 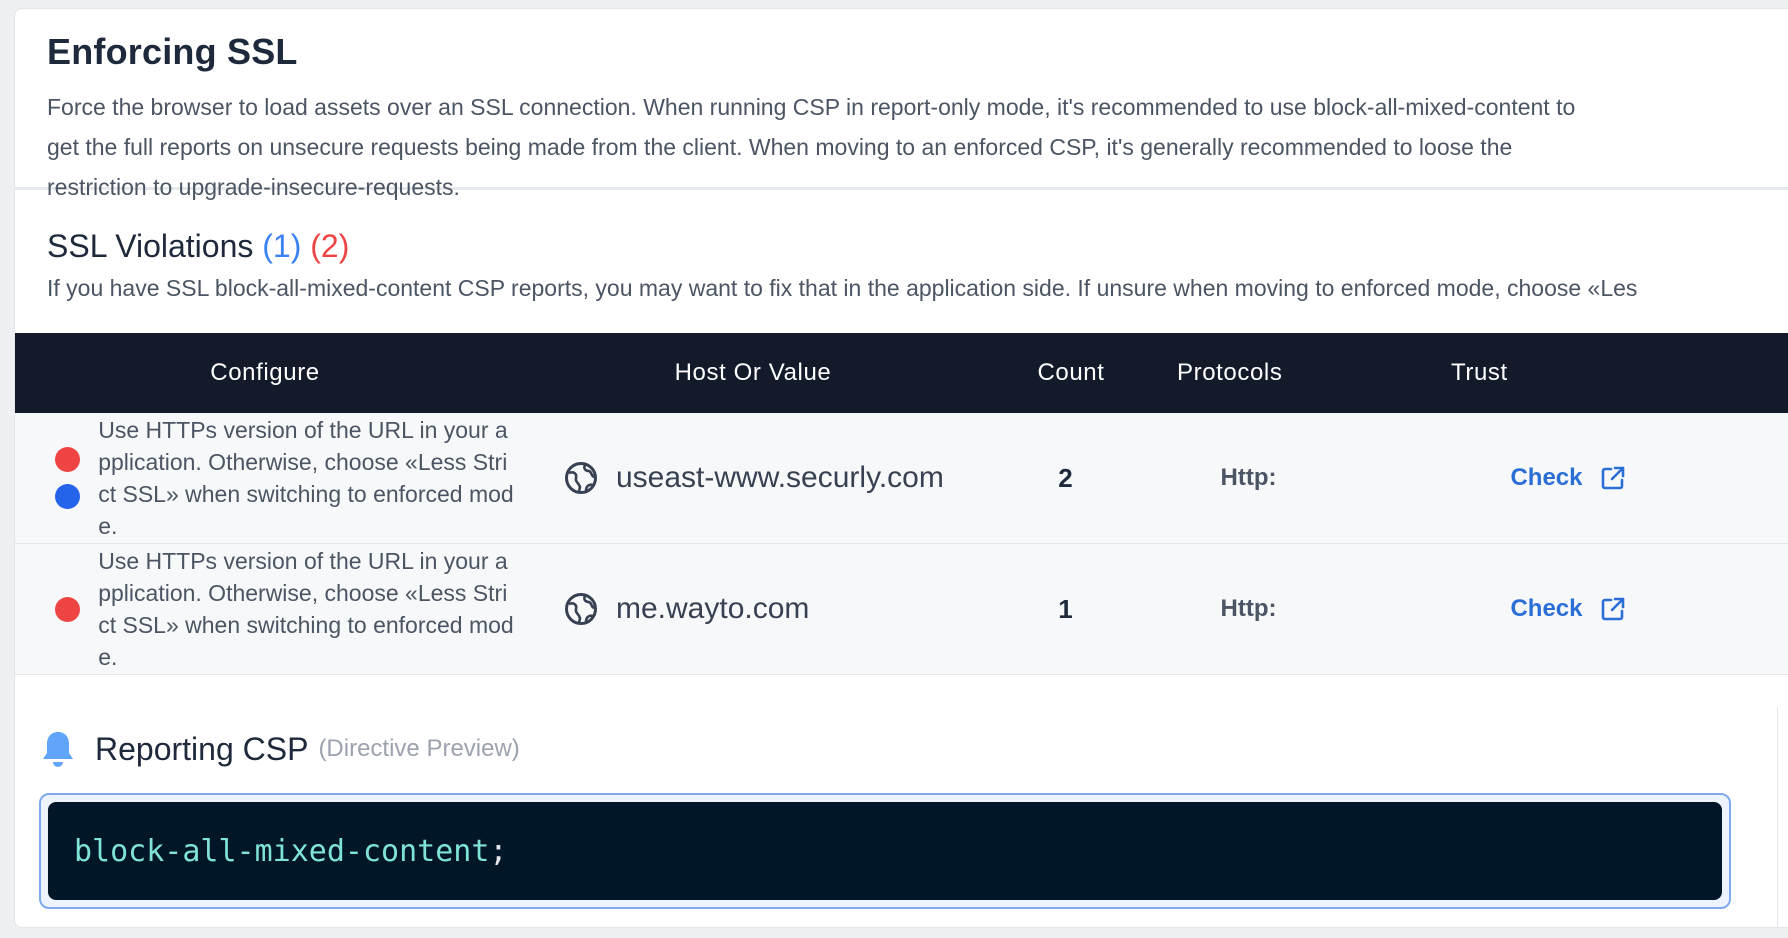 I want to click on directive-preview: block-all-mixed-content;, so click(x=885, y=851).